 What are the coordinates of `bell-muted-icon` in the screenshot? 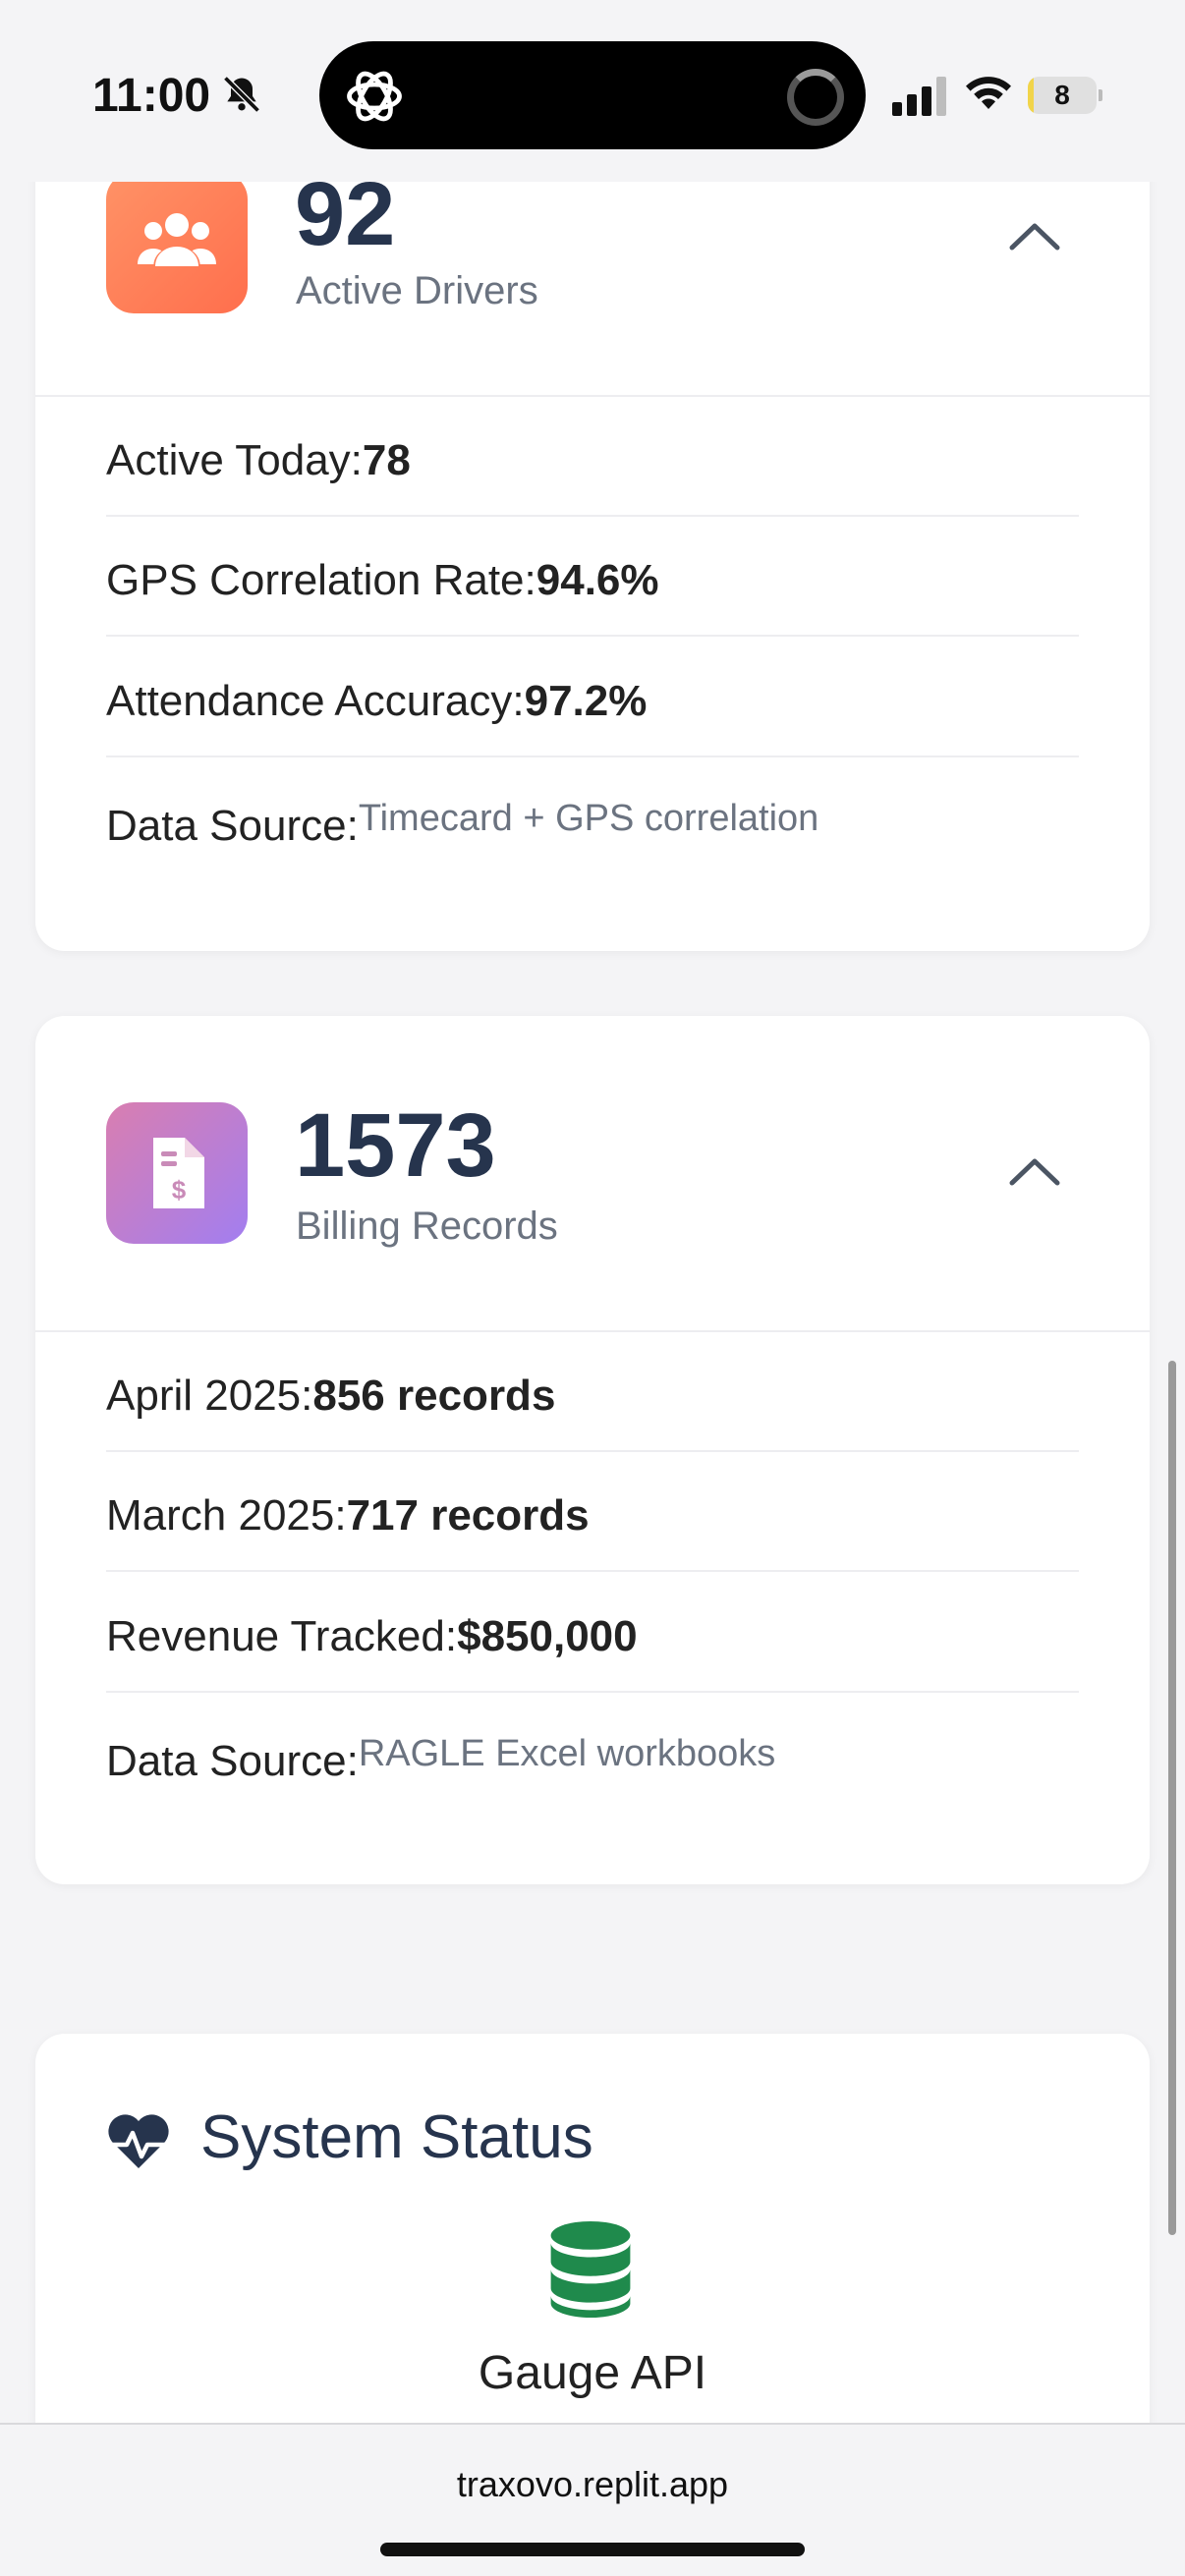 It's located at (242, 94).